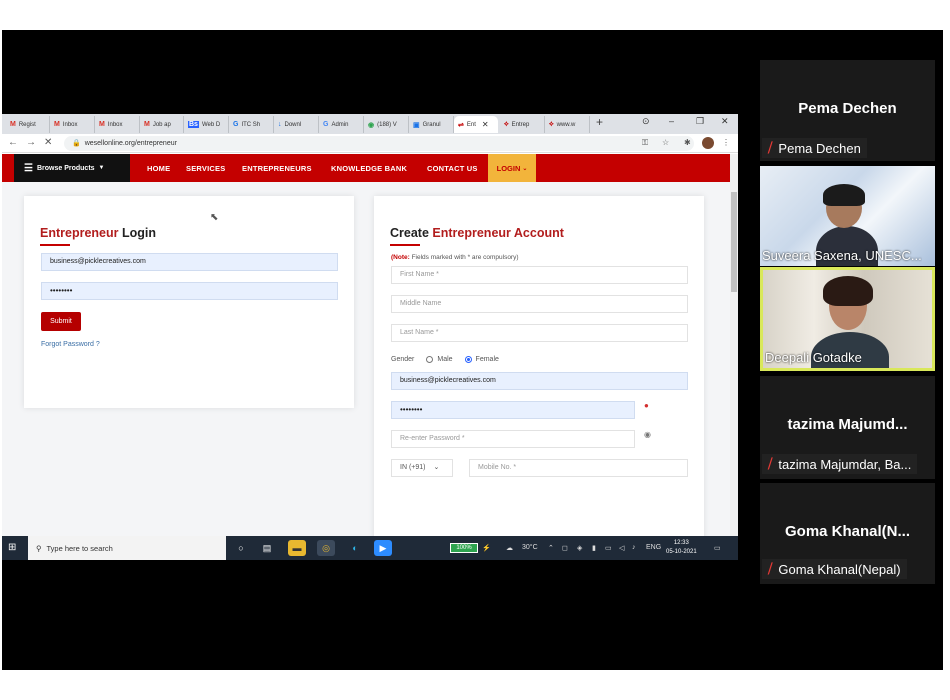 This screenshot has height=700, width=950. Describe the element at coordinates (734, 242) in the screenshot. I see `scroll-thumb` at that location.